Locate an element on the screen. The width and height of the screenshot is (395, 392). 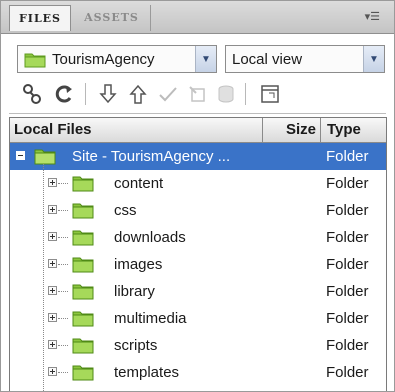
panel-tab-bar: FILES ASSETS ▾☰ is located at coordinates (197, 17).